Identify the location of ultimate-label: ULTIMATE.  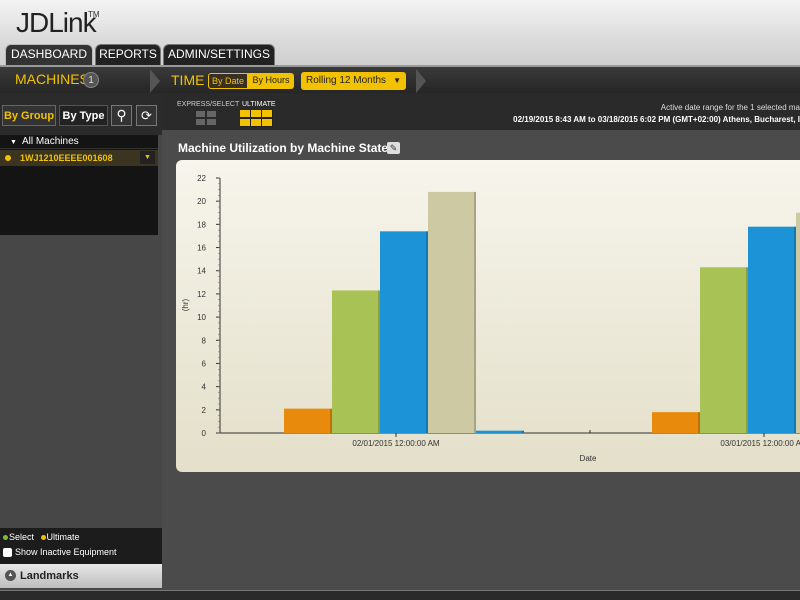
(259, 104).